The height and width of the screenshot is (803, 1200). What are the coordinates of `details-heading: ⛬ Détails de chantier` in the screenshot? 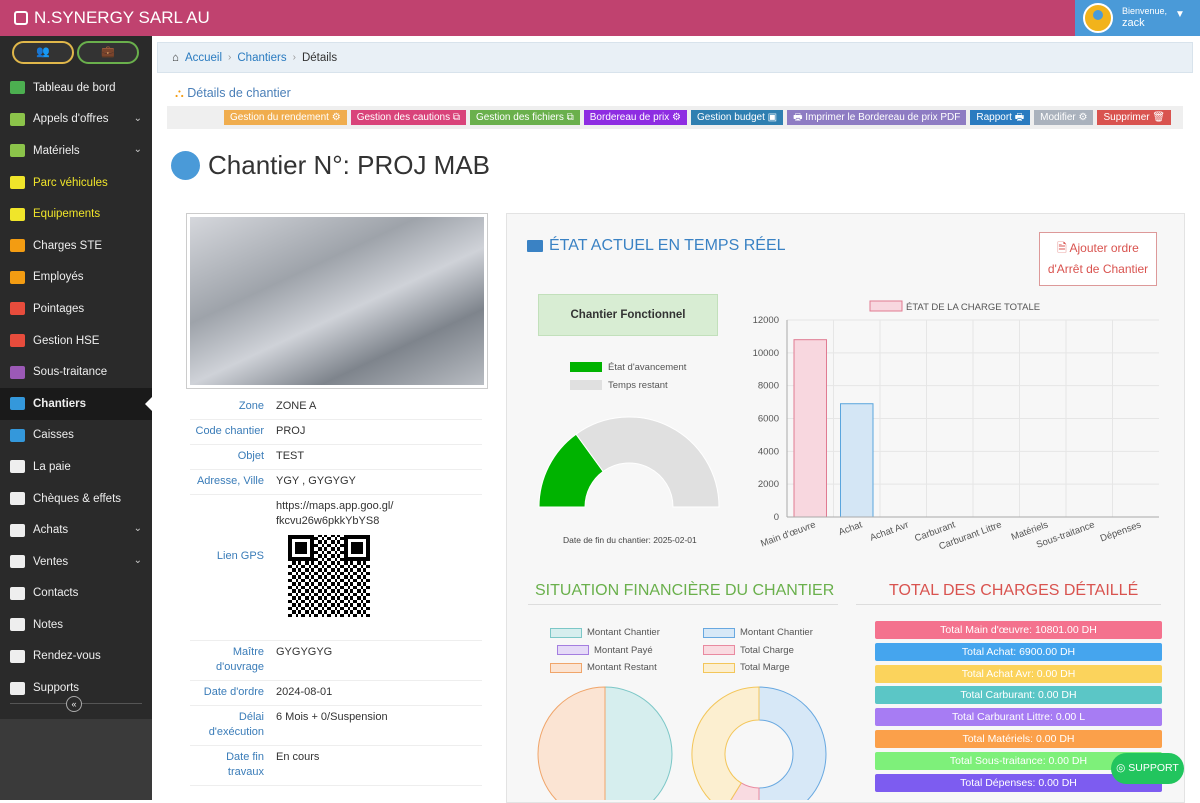 It's located at (233, 93).